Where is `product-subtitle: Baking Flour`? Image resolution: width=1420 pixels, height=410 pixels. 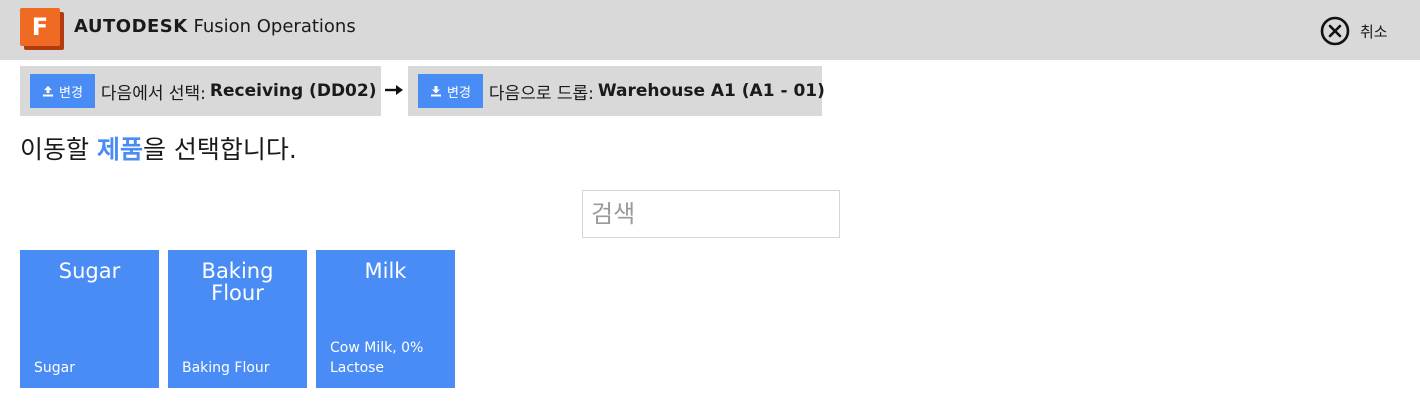
product-subtitle: Baking Flour is located at coordinates (226, 368).